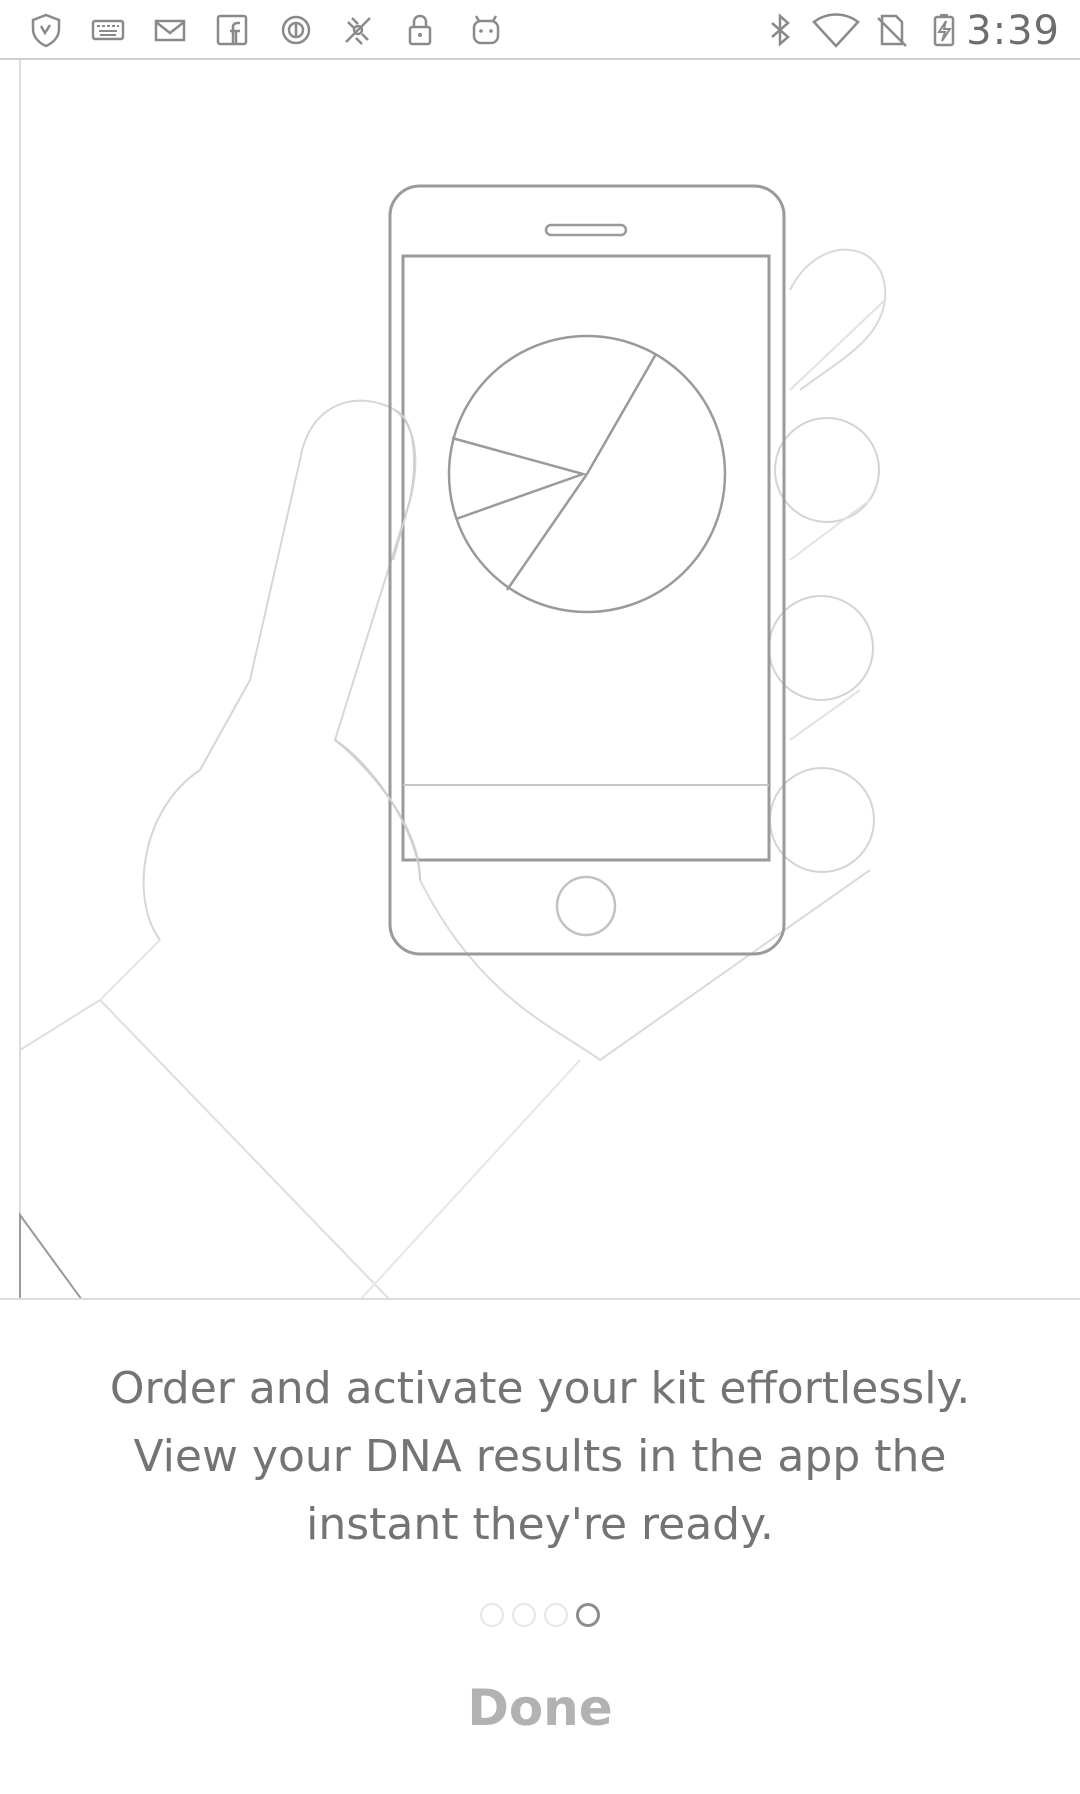  Describe the element at coordinates (170, 30) in the screenshot. I see `mail-icon` at that location.